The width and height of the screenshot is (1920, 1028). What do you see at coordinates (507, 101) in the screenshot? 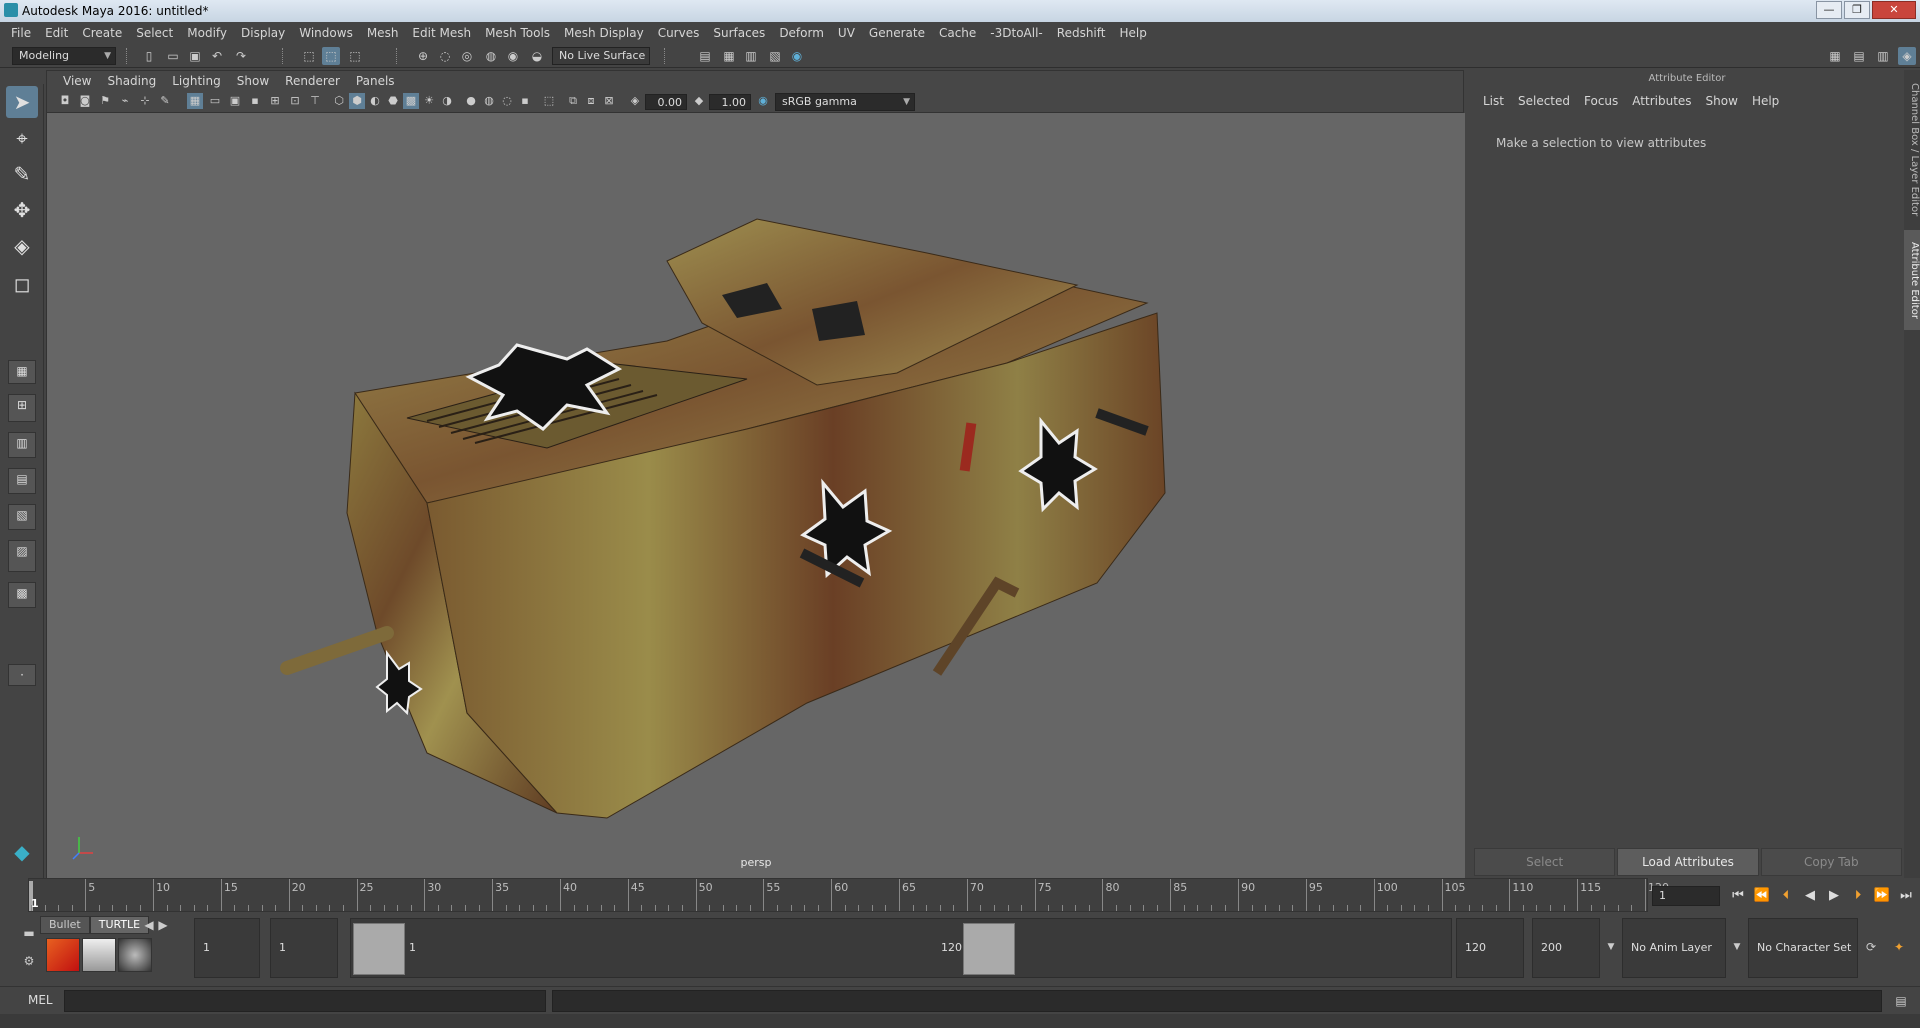
I see `anti-aliasing-icon: ◌` at bounding box center [507, 101].